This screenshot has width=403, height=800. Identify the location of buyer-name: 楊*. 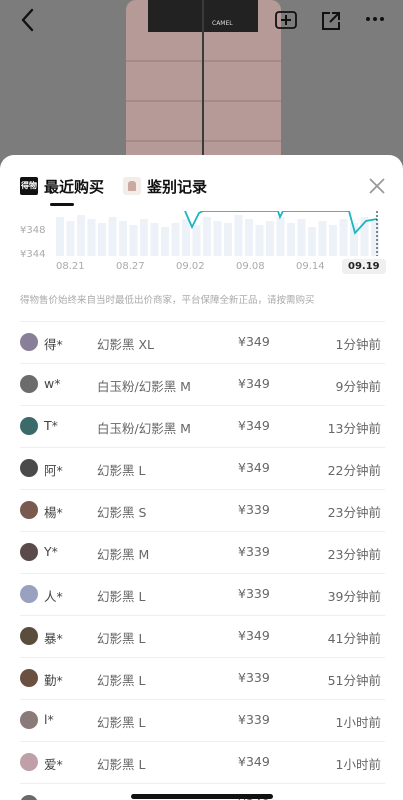
(53, 512).